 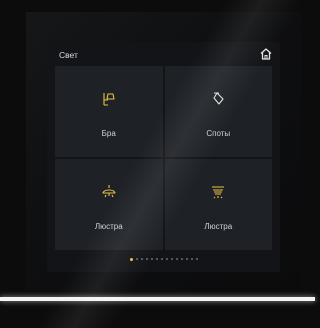 What do you see at coordinates (157, 299) in the screenshot?
I see `led-light-strip` at bounding box center [157, 299].